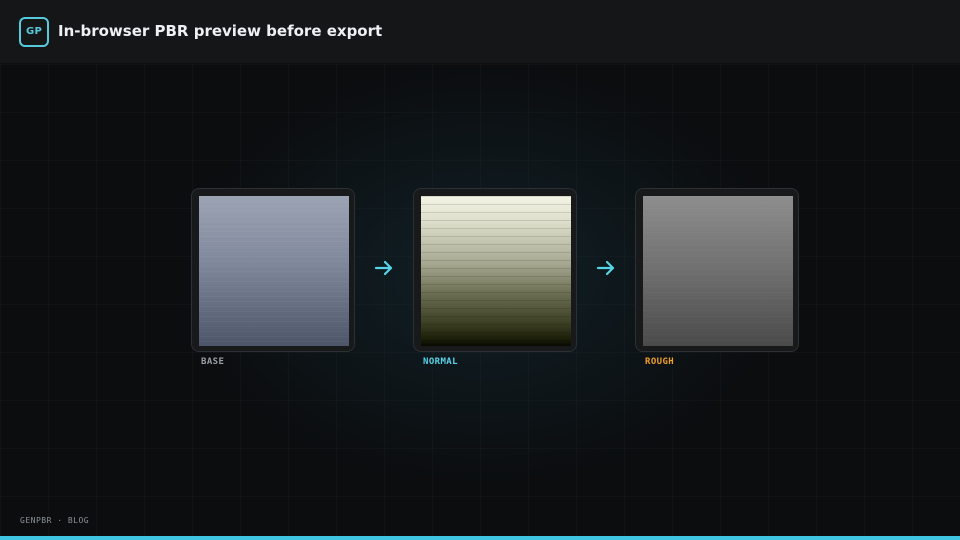 This screenshot has width=960, height=540. I want to click on genpbr-logo: GP, so click(34, 32).